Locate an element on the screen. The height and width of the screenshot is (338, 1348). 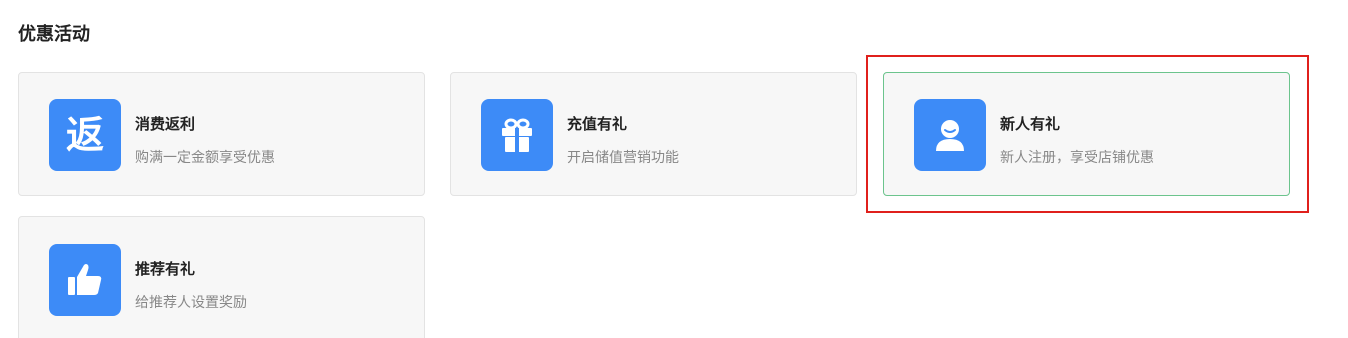
section-title: 优惠活动 is located at coordinates (54, 34).